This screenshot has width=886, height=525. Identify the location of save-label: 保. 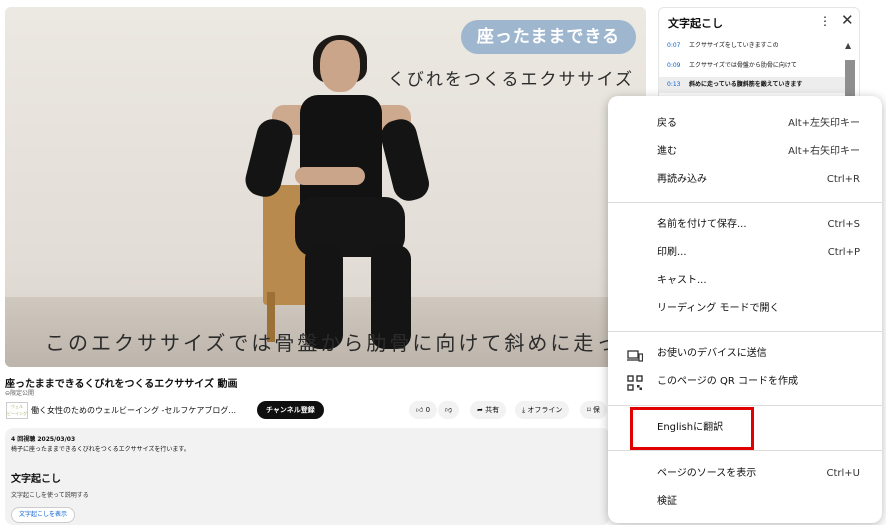
(596, 410).